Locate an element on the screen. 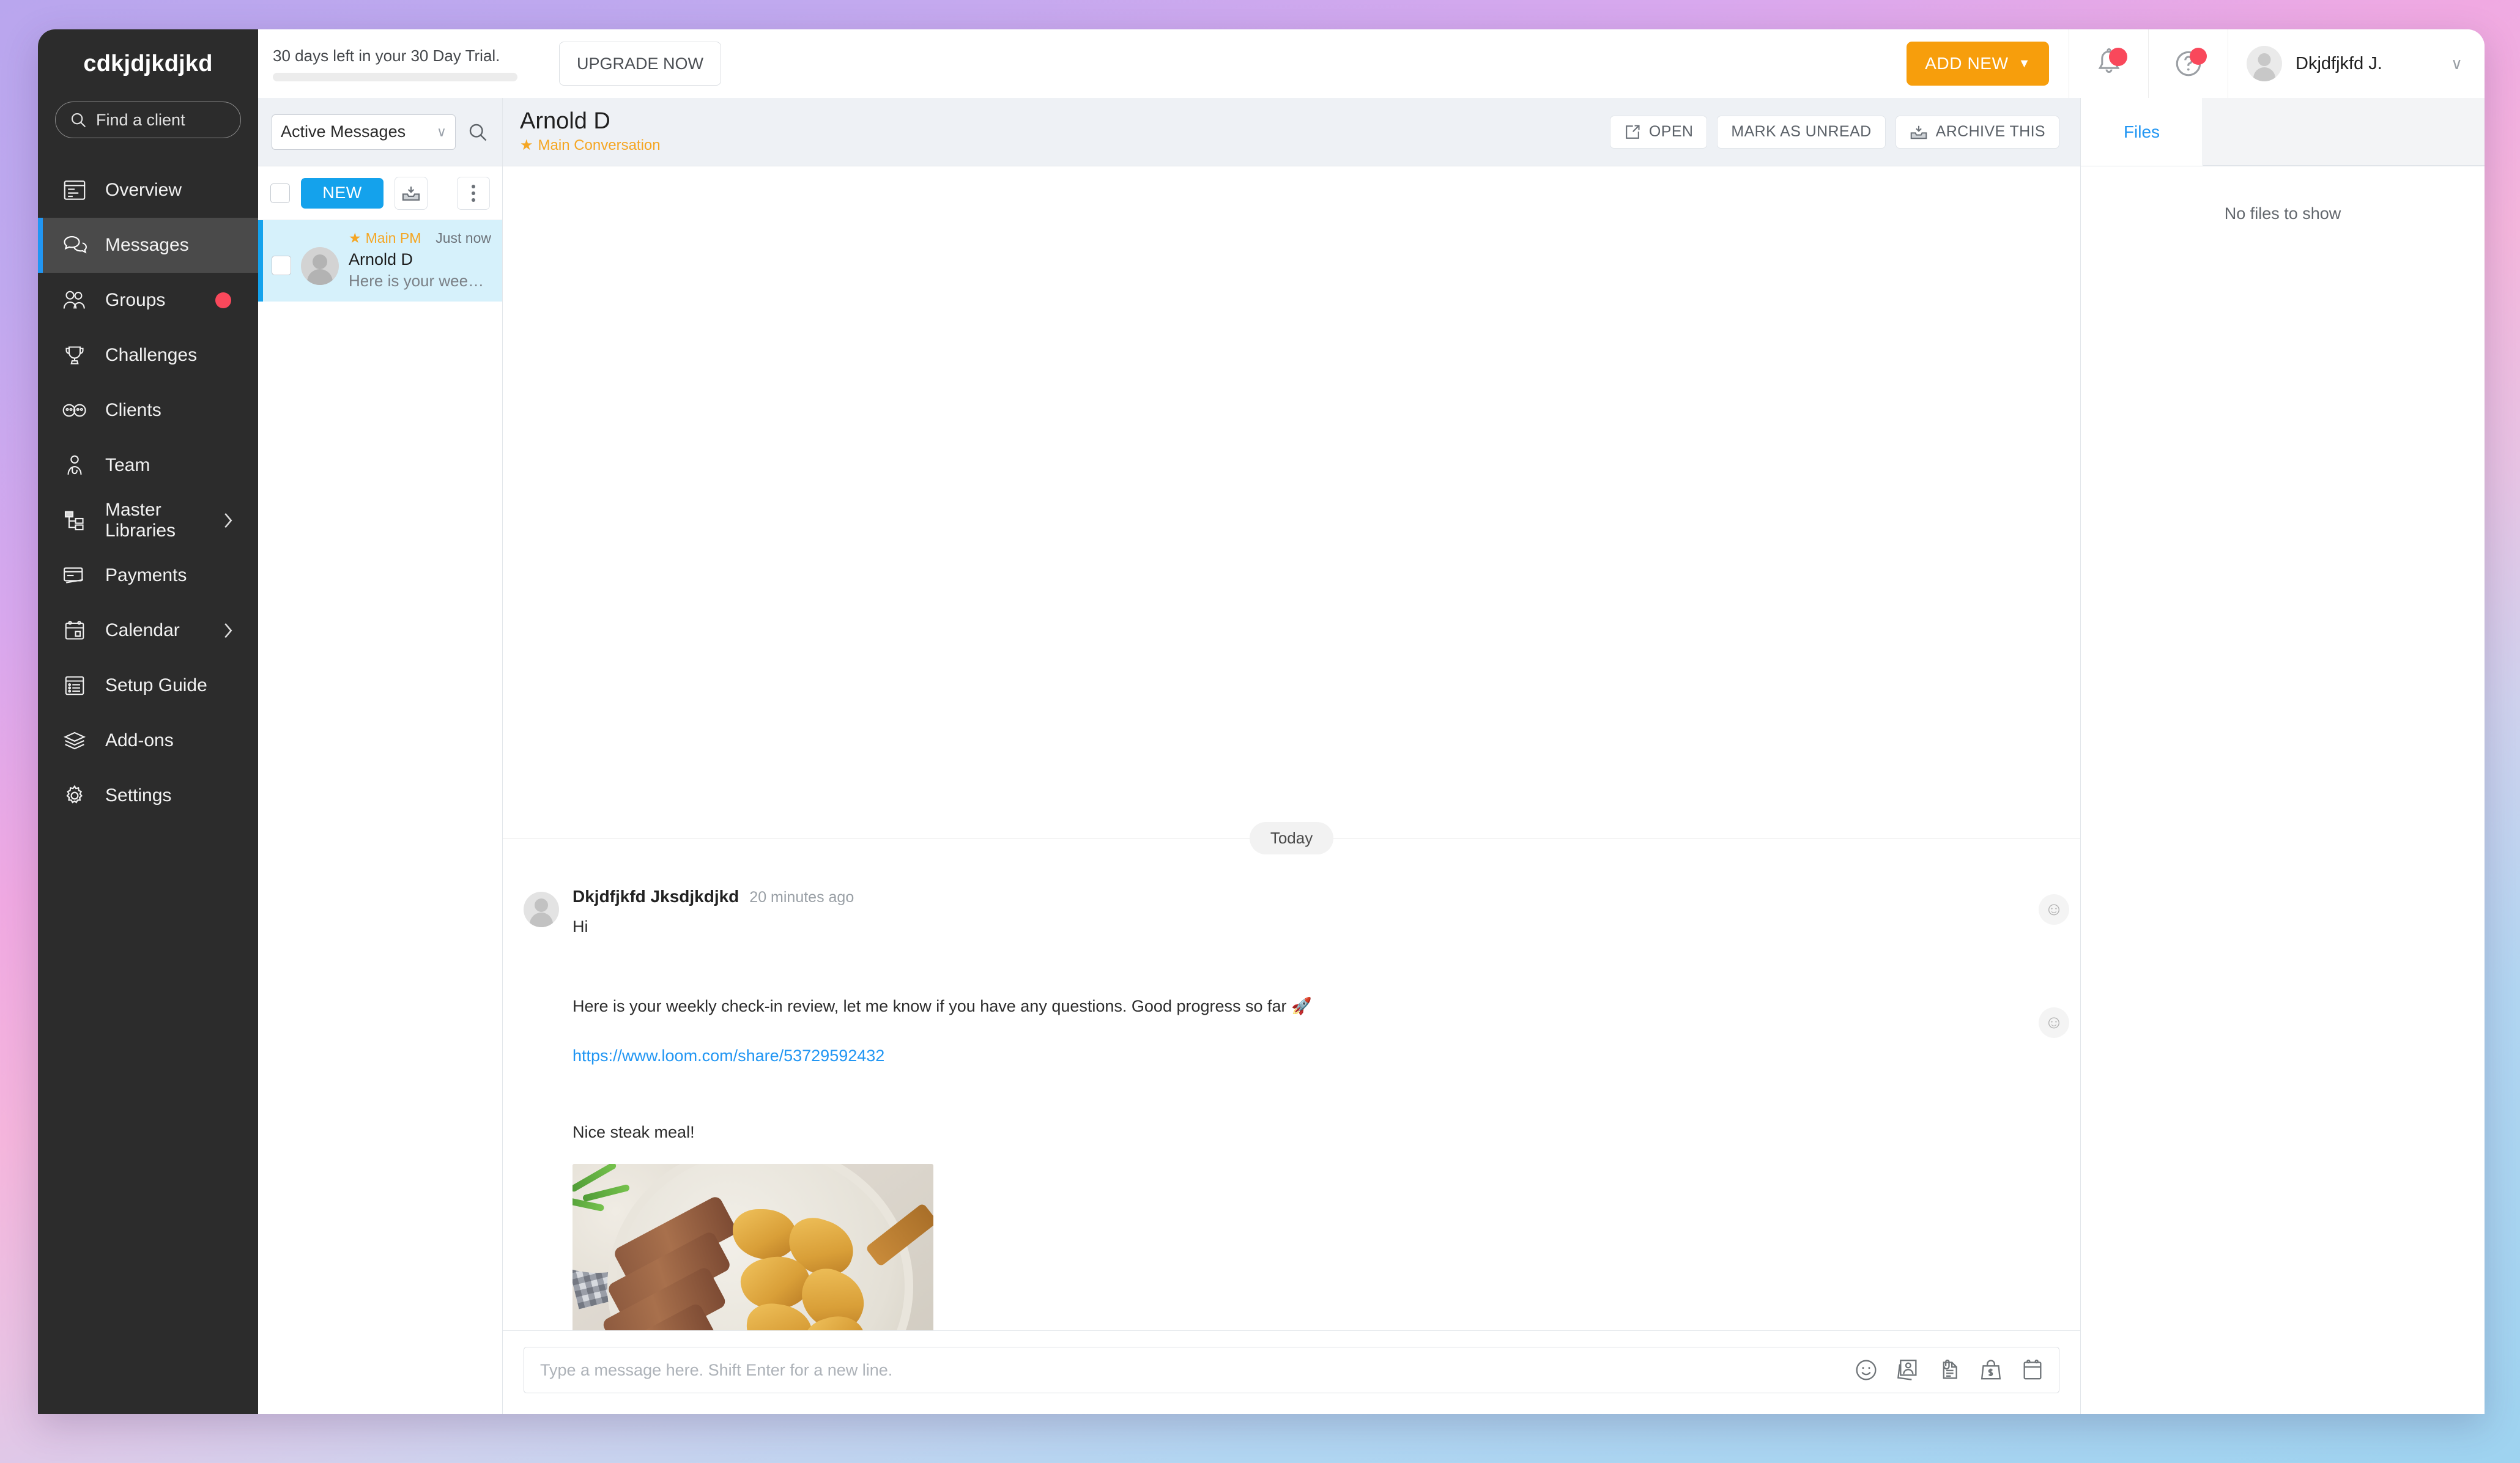 The image size is (2520, 1463). sidebar-item-settings: Settings is located at coordinates (148, 796).